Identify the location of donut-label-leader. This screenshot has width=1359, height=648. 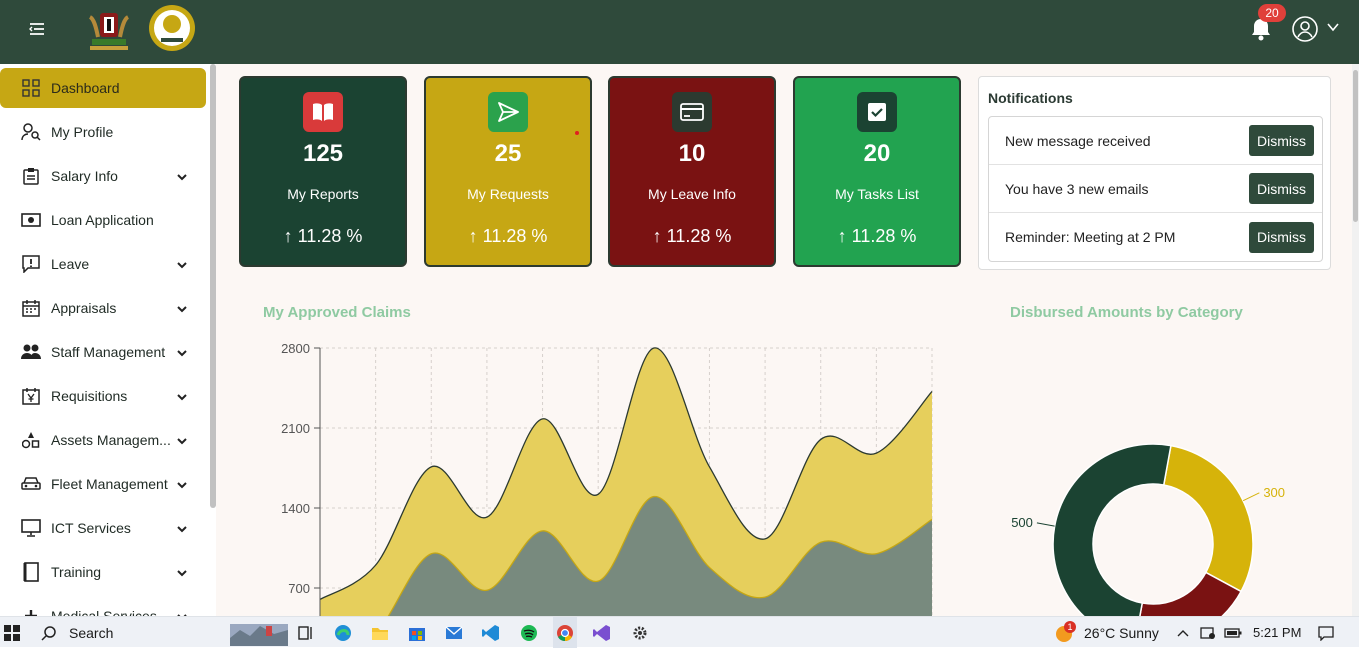
(1045, 524).